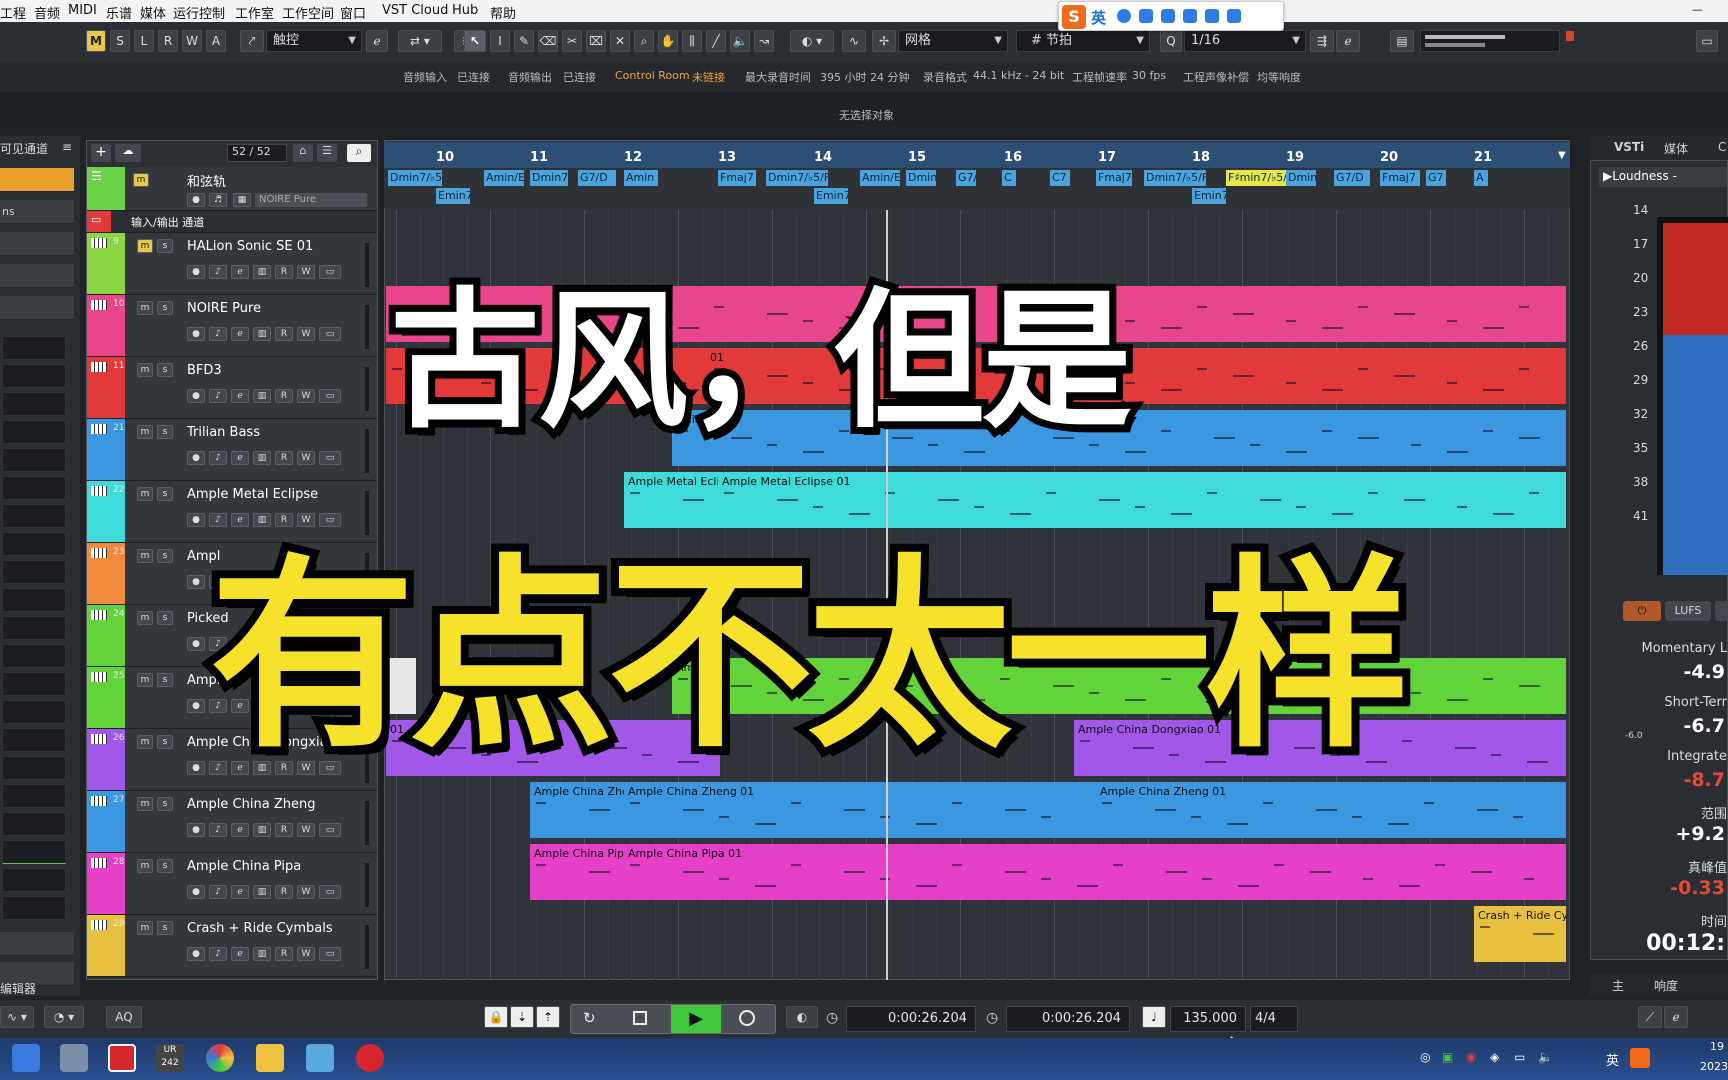 The height and width of the screenshot is (1080, 1728). Describe the element at coordinates (144, 41) in the screenshot. I see `mode-l-button: L` at that location.